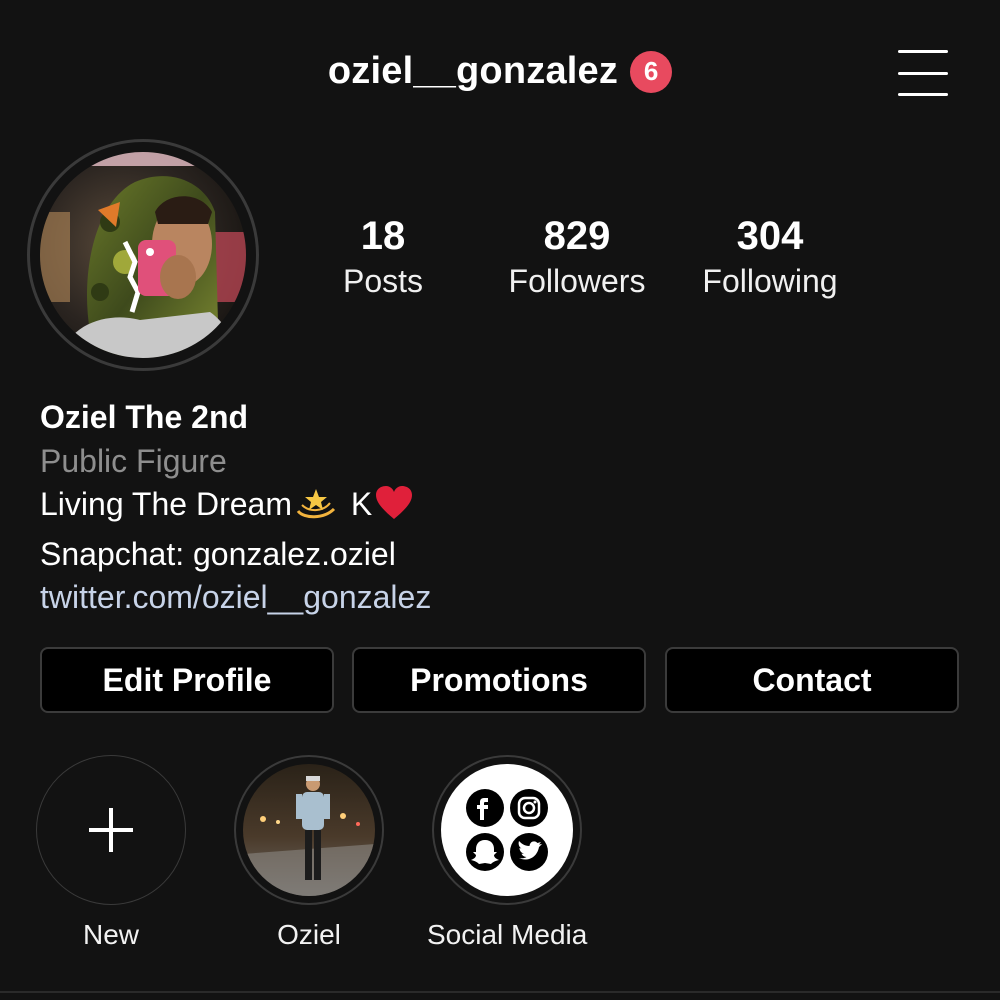  Describe the element at coordinates (923, 73) in the screenshot. I see `hamburger-menu-icon` at that location.